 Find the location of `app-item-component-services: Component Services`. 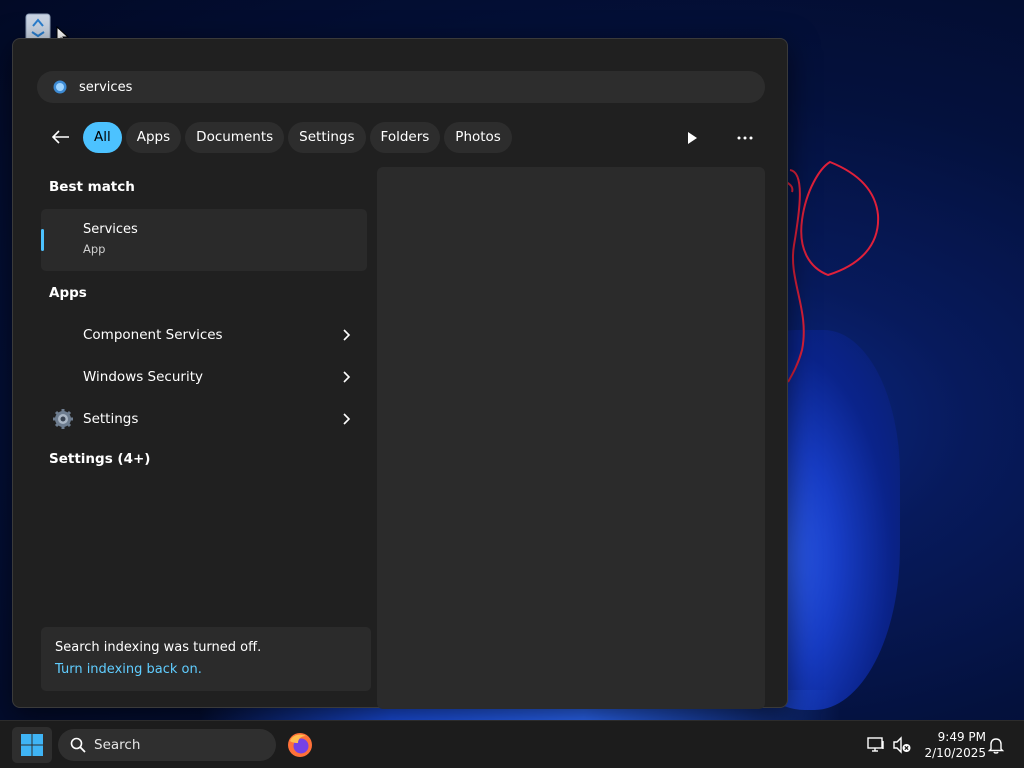

app-item-component-services: Component Services is located at coordinates (204, 335).